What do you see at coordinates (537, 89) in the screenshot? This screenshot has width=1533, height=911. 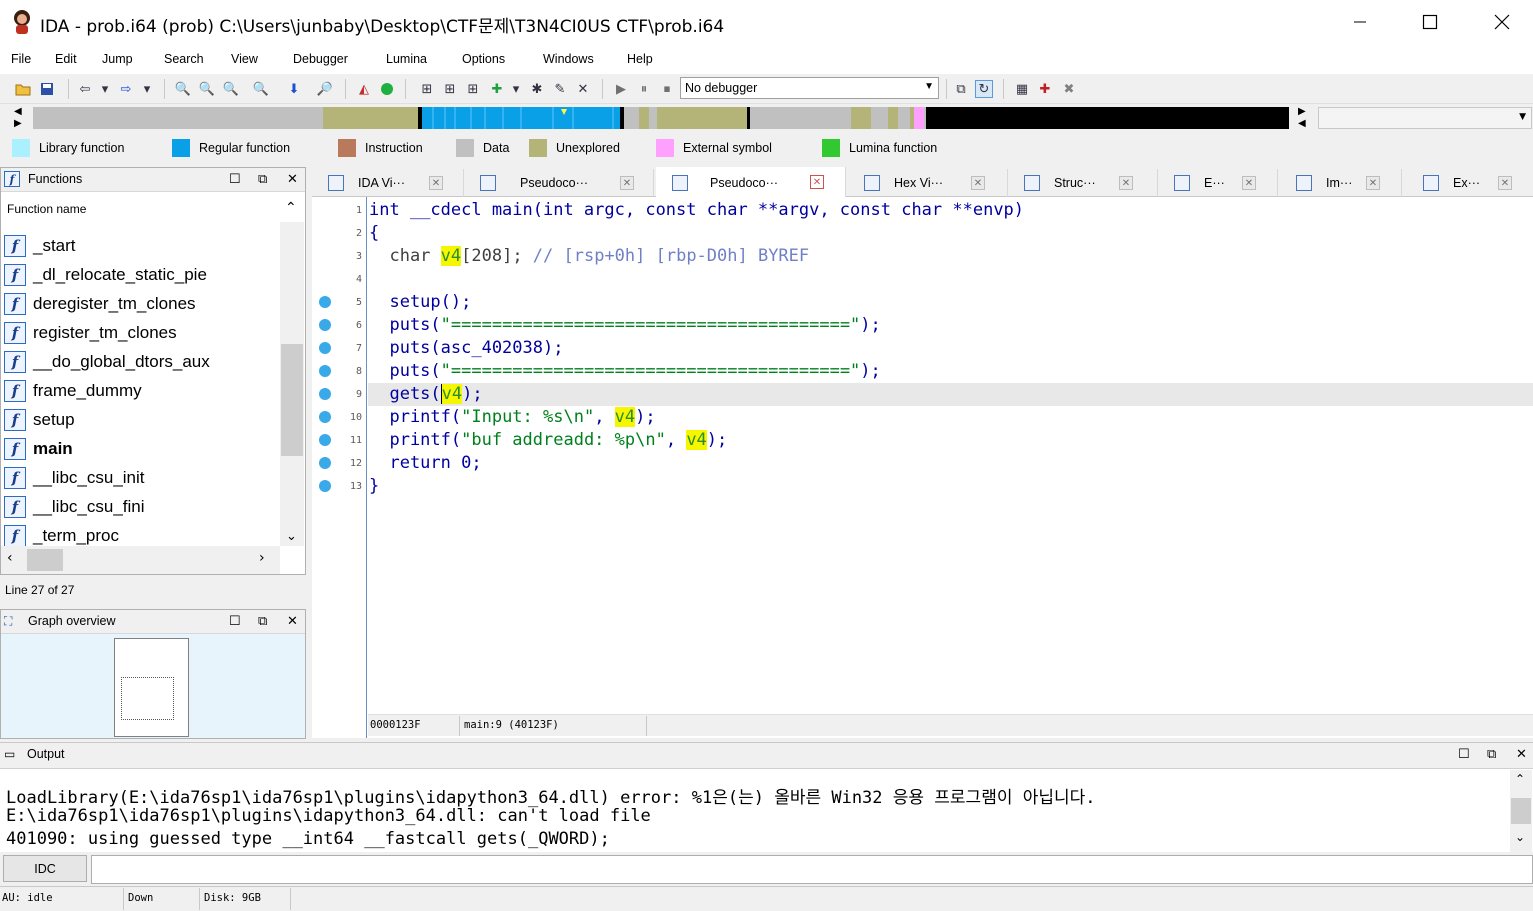 I see `pin-icon: ✱` at bounding box center [537, 89].